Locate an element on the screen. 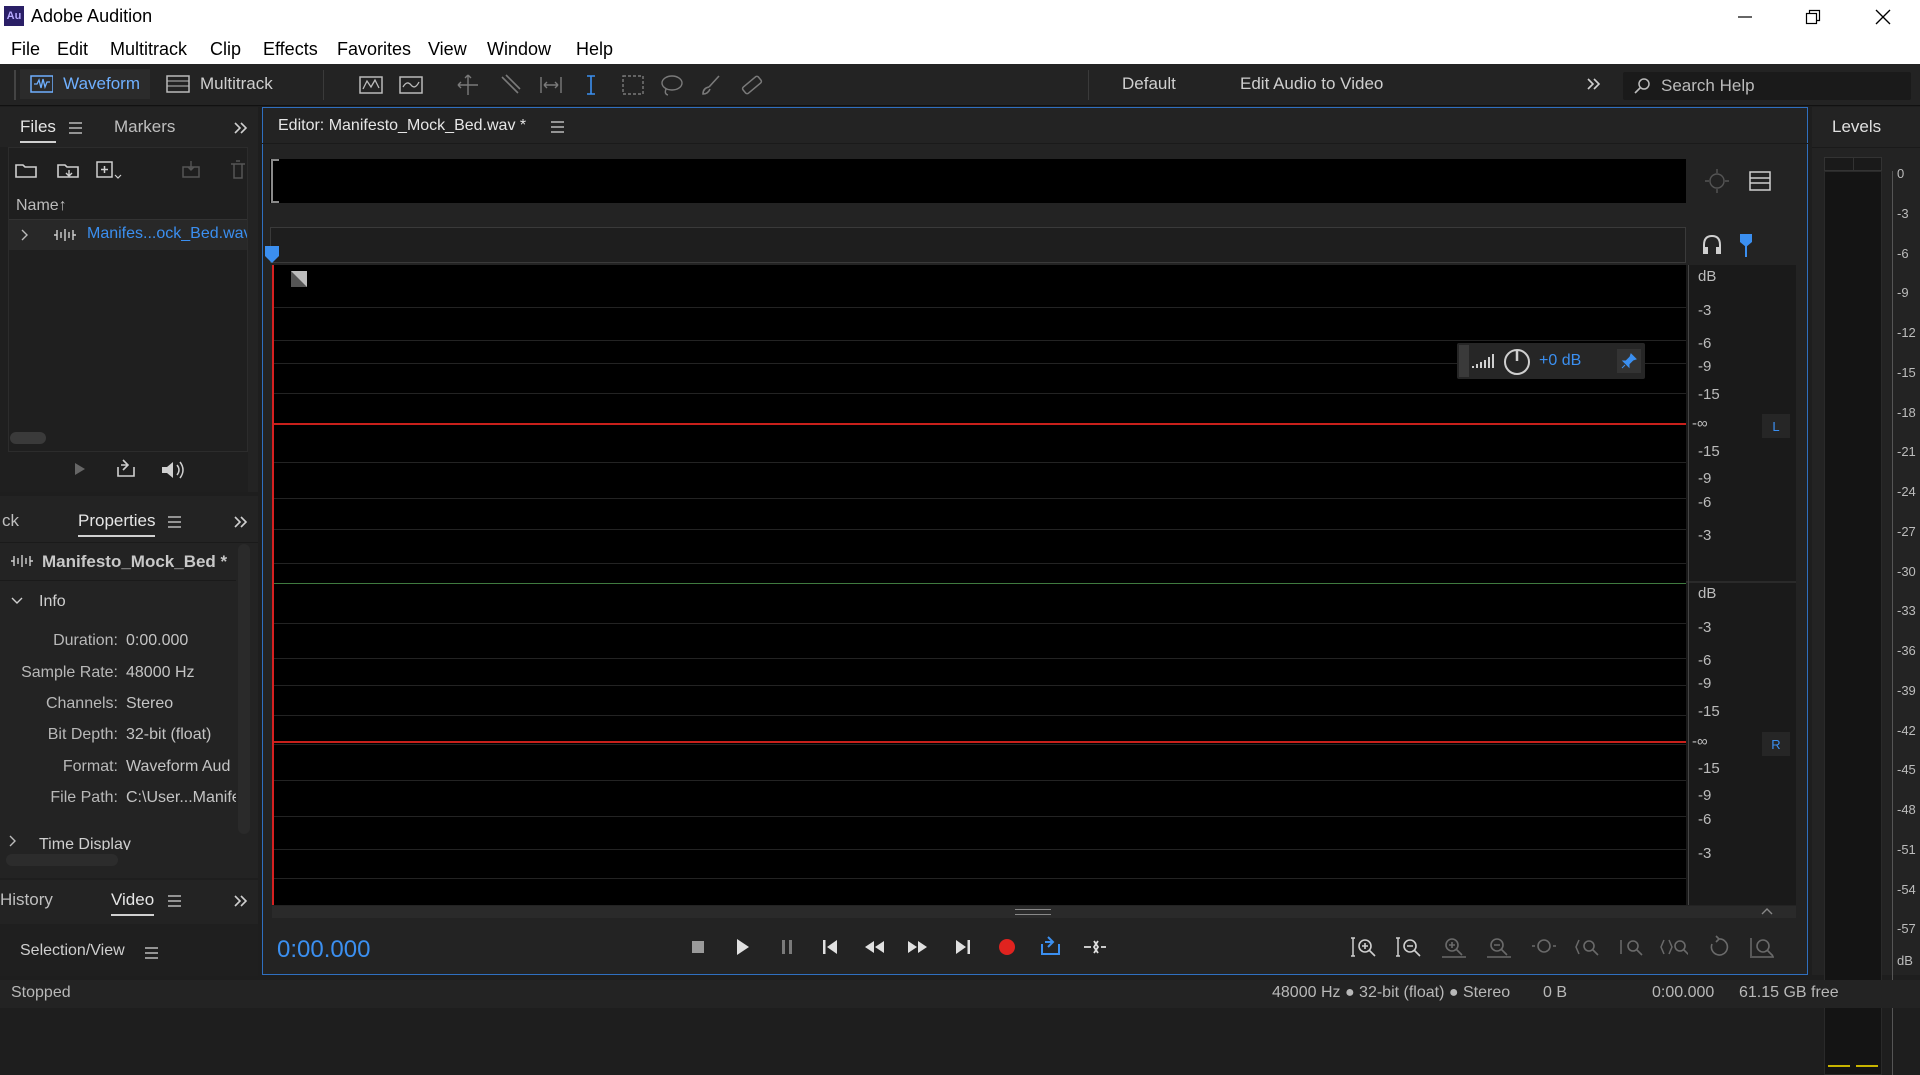 The image size is (1920, 1075). skip-selection-icon is located at coordinates (1094, 947).